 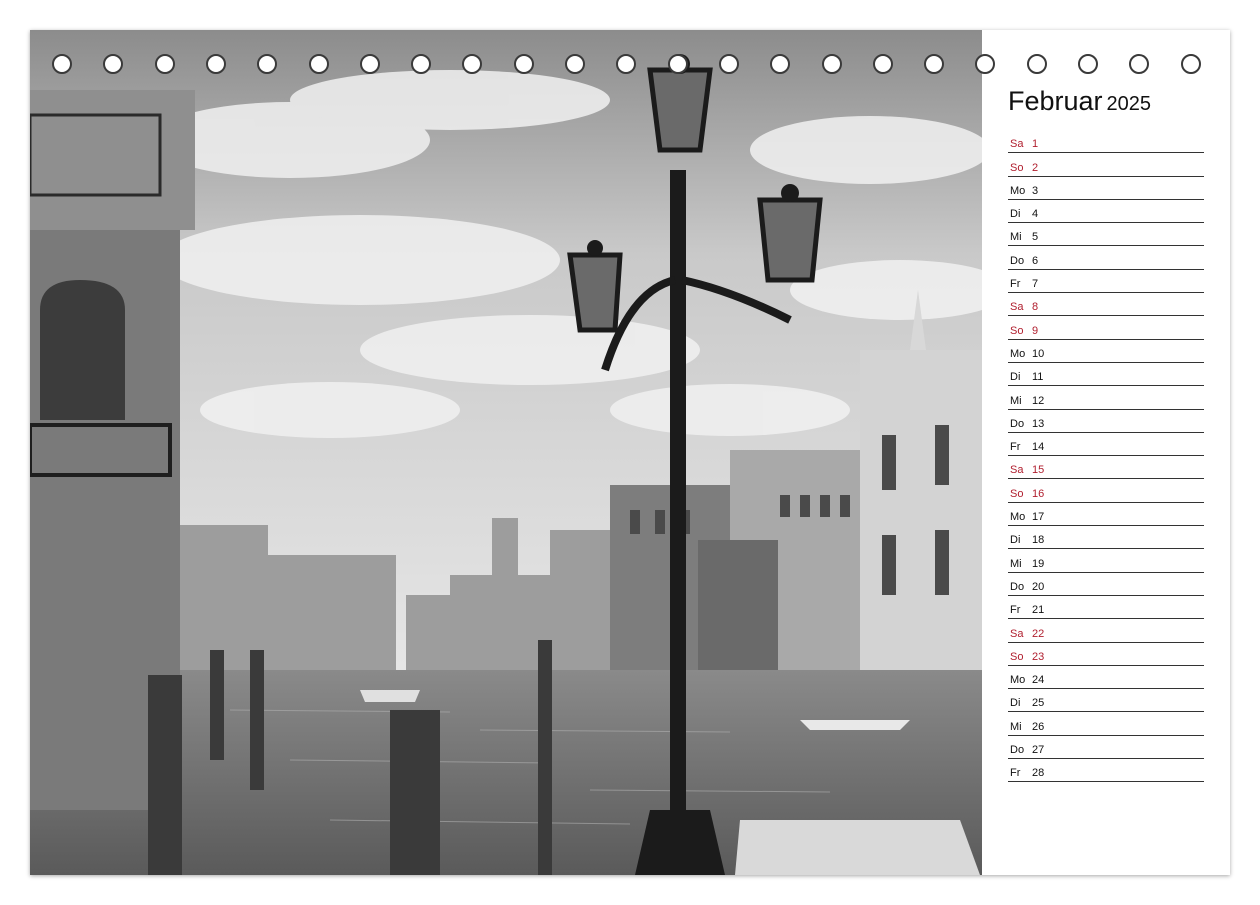 I want to click on month-name: Februar, so click(x=1055, y=101).